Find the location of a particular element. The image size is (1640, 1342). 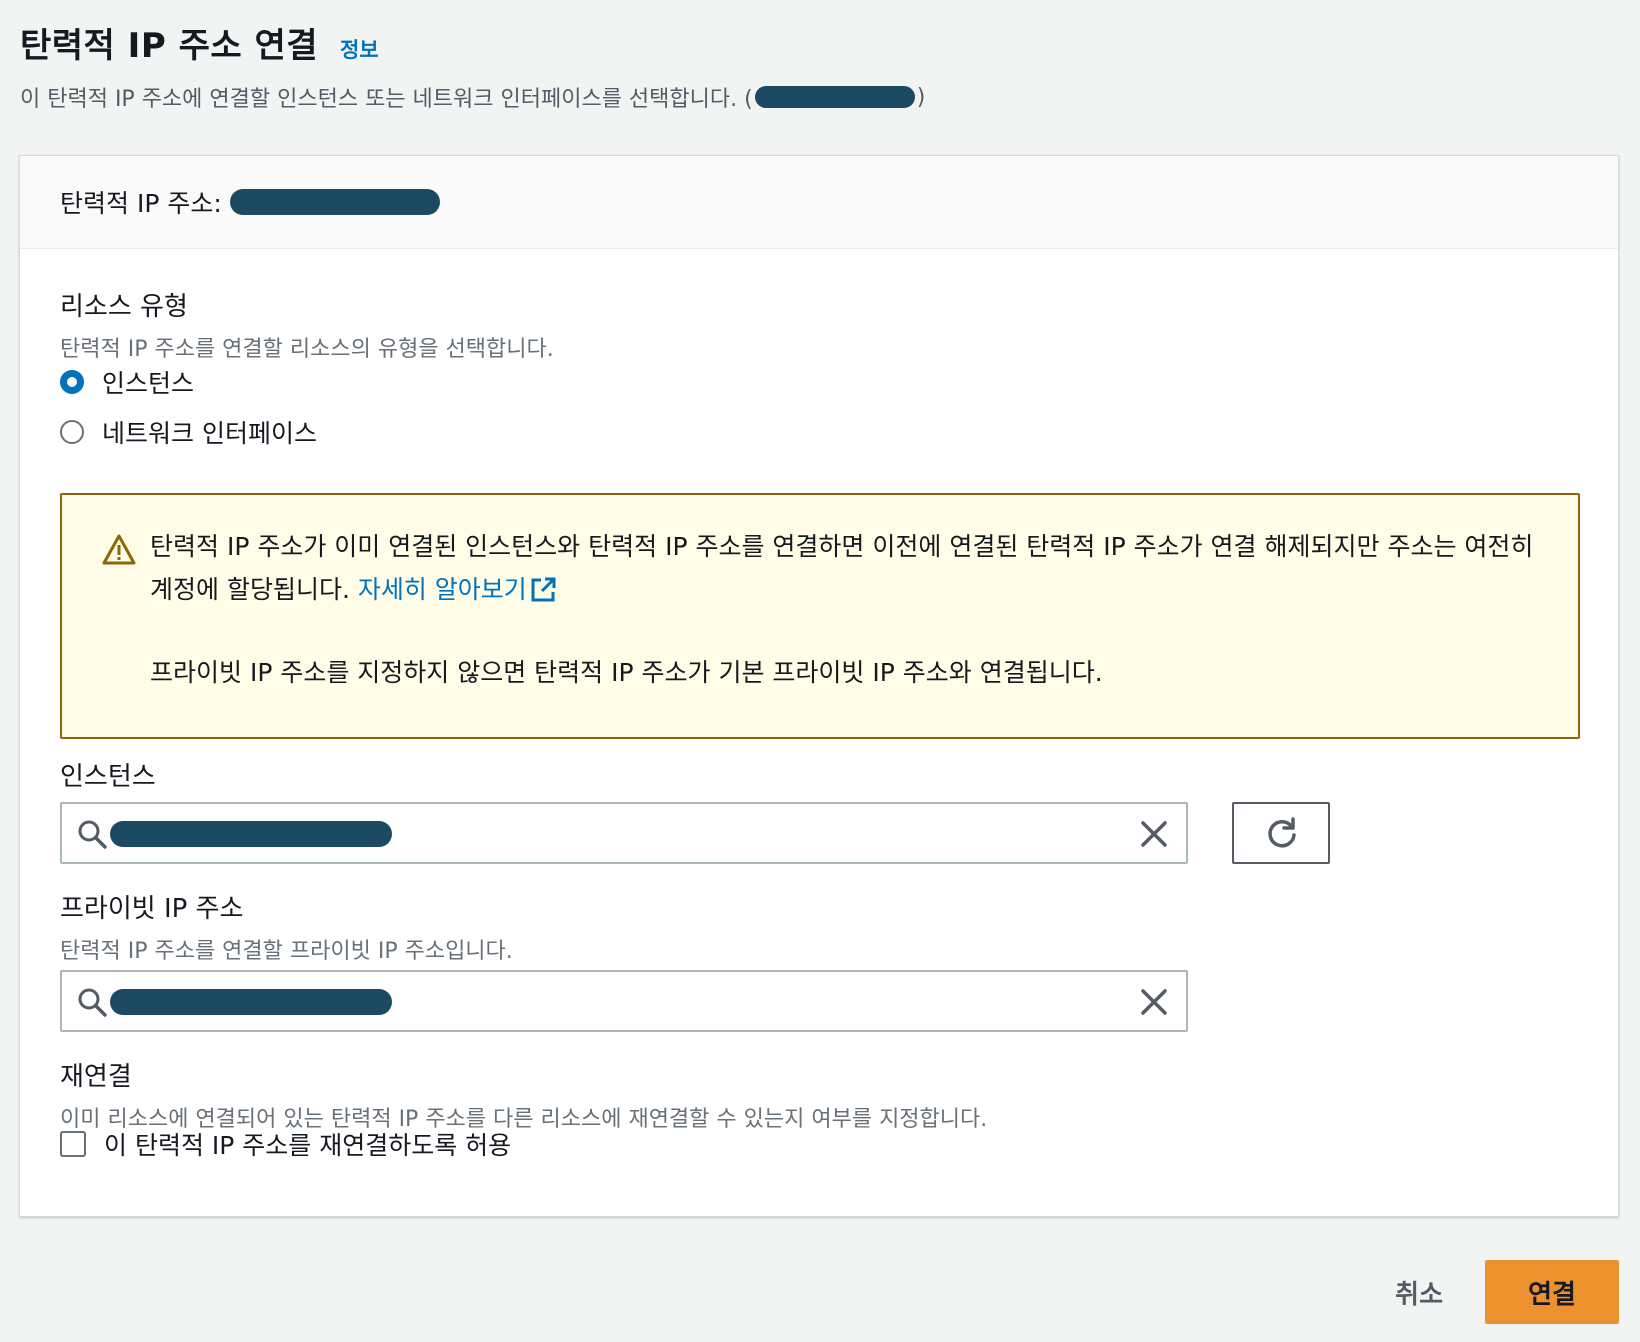

radio-instance: 인스턴스 is located at coordinates (188, 382).